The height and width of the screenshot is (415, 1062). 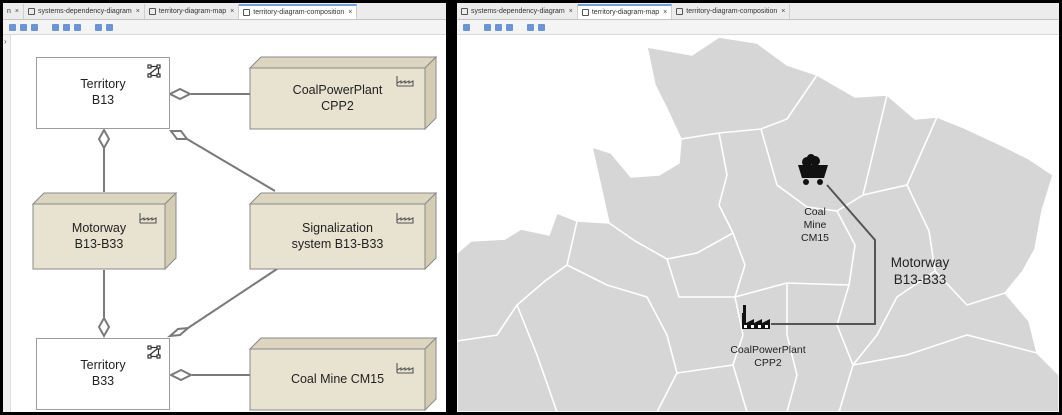 I want to click on territory-b13-node: Territory B13, so click(x=103, y=93).